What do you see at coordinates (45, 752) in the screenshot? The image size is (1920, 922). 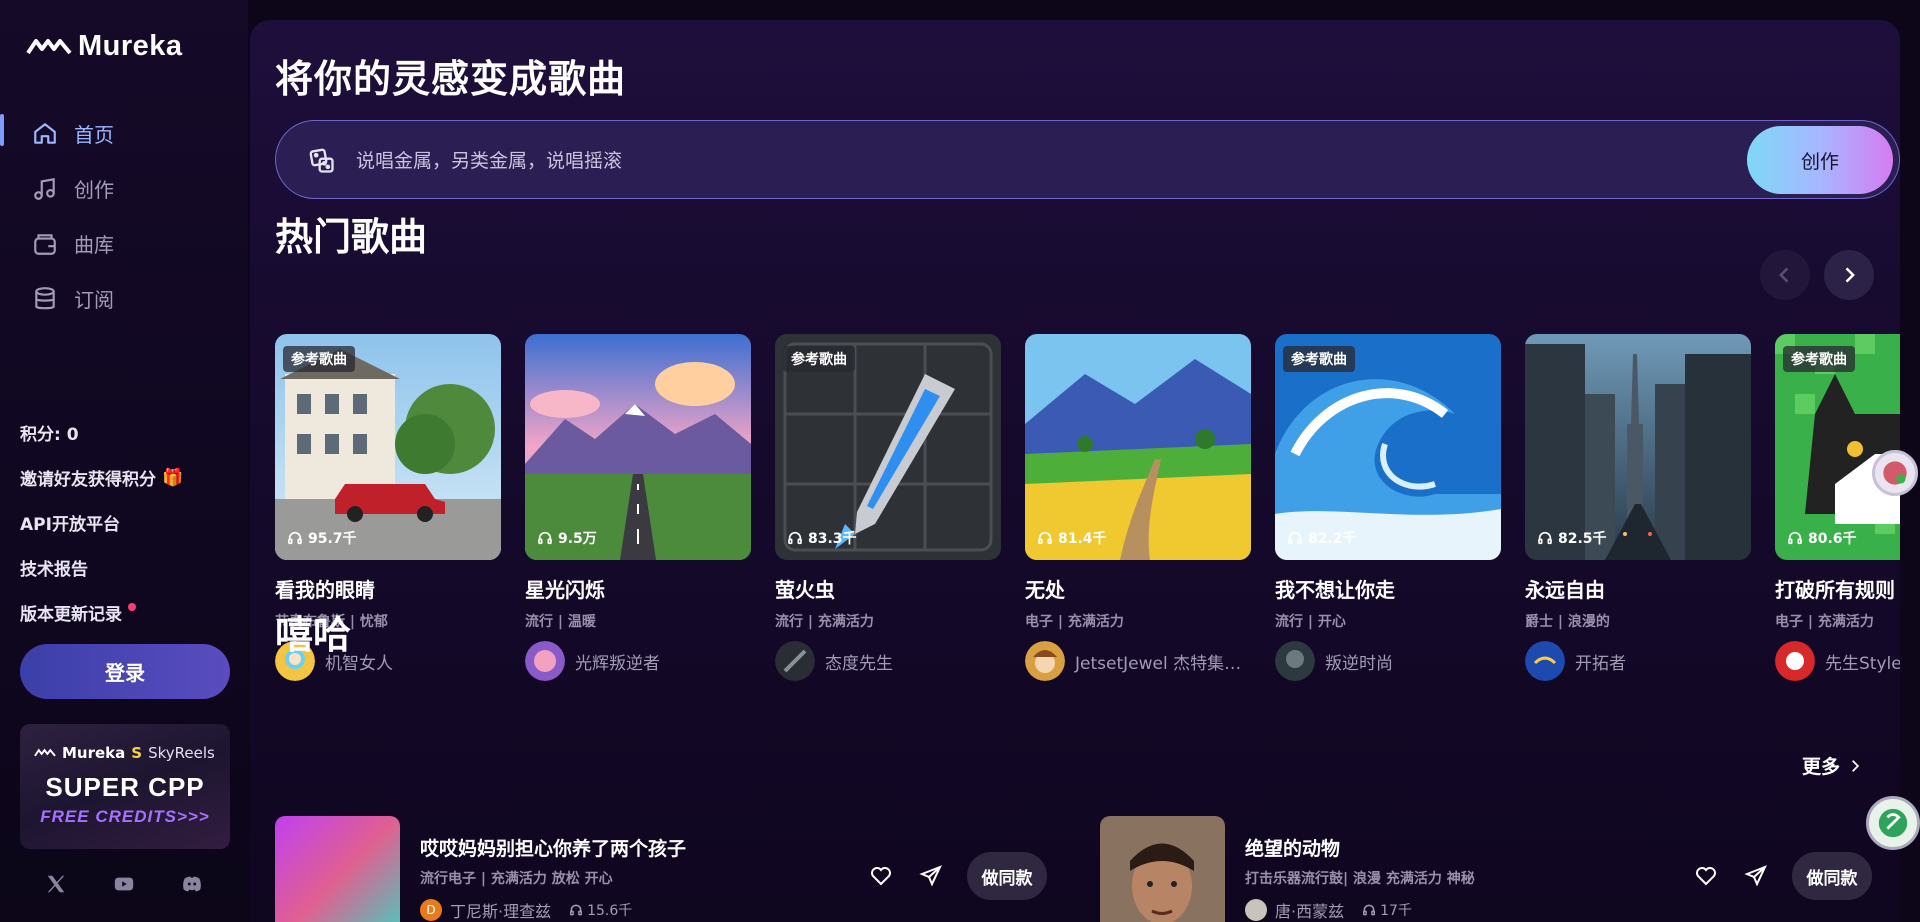 I see `mureka-logo-icon` at bounding box center [45, 752].